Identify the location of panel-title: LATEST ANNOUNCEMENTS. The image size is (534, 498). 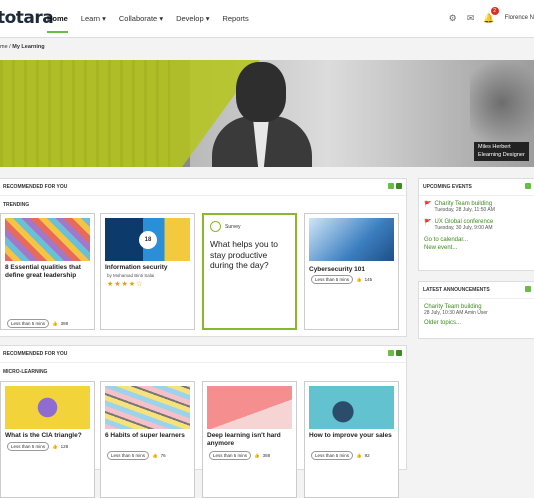
(476, 290).